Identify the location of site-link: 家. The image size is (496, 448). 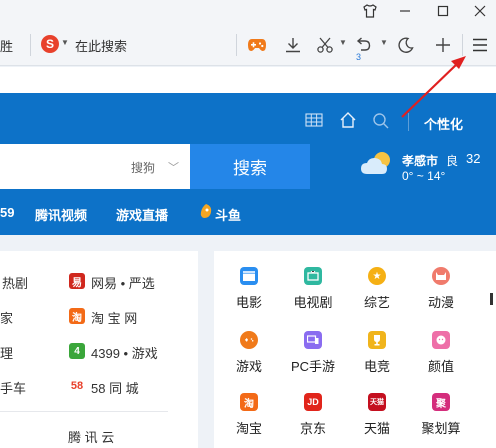
(6, 317).